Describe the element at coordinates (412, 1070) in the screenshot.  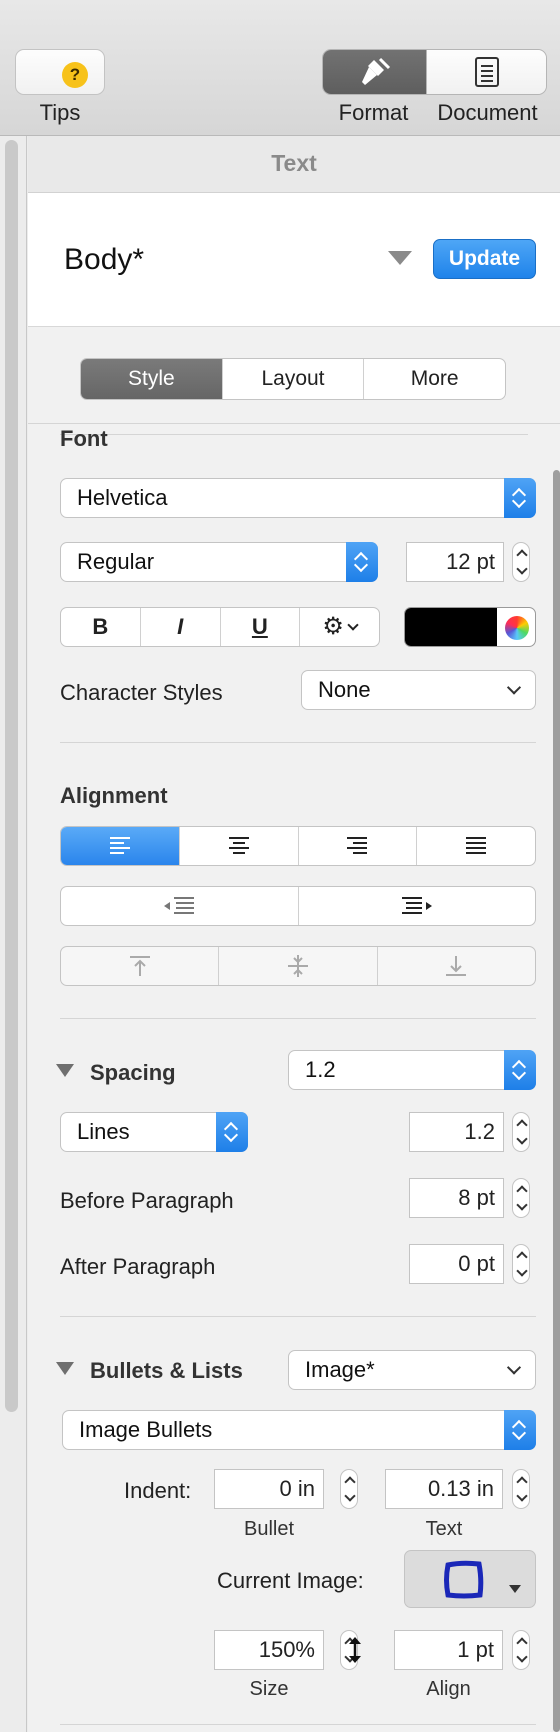
I see `spacing-preset-popup: 1.2` at that location.